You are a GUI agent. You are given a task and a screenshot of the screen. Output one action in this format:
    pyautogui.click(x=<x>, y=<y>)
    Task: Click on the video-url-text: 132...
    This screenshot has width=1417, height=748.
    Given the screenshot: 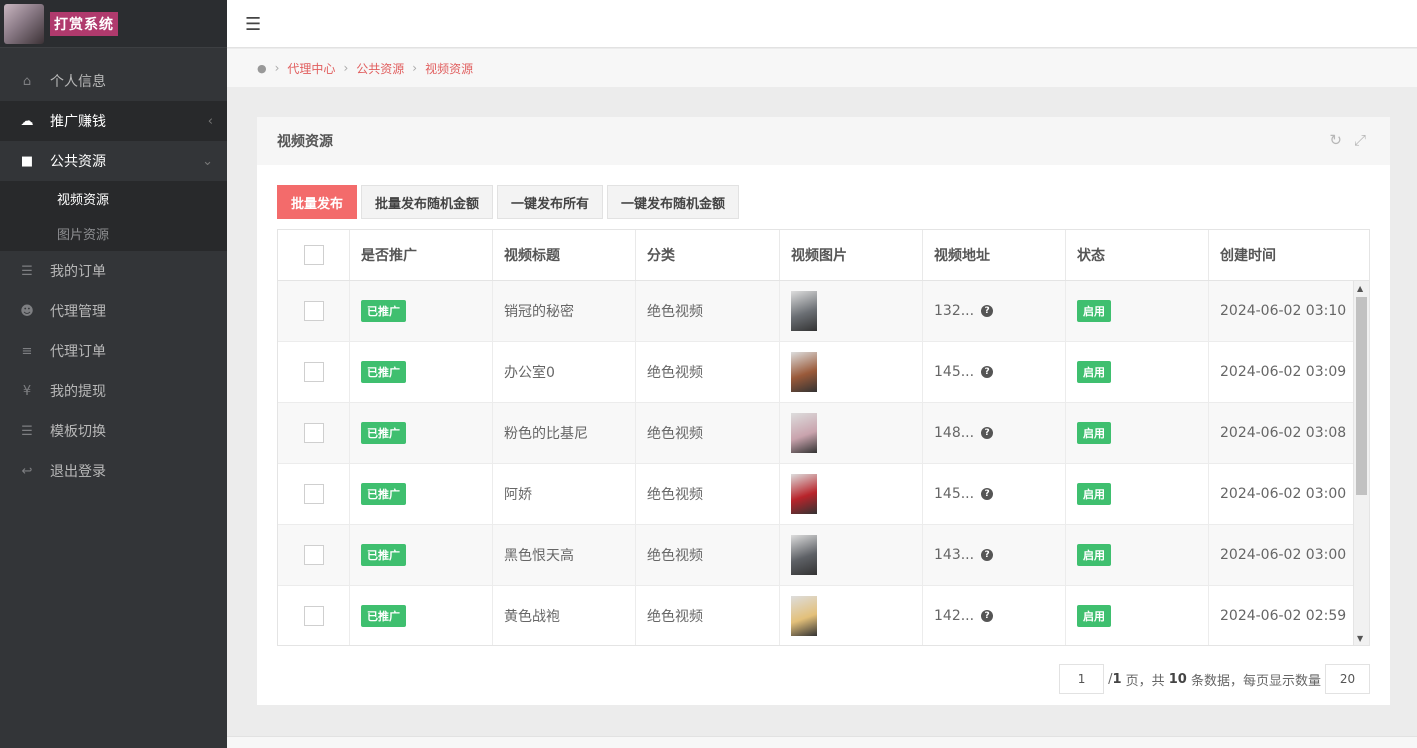 What is the action you would take?
    pyautogui.click(x=954, y=311)
    